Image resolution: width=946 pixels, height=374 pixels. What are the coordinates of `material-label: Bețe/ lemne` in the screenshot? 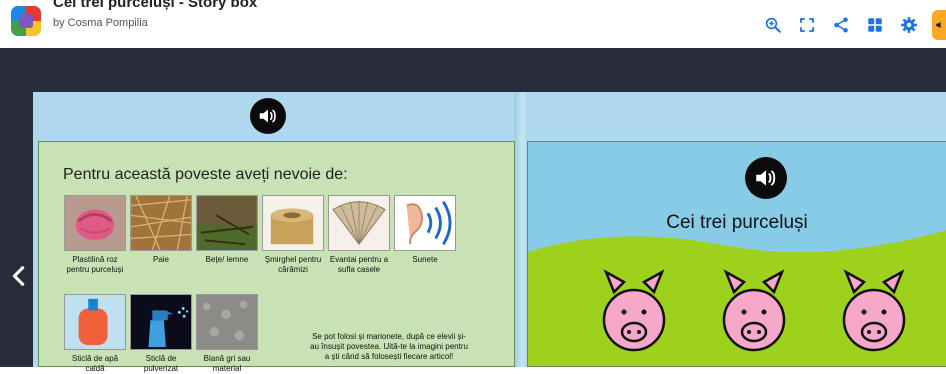 It's located at (227, 259).